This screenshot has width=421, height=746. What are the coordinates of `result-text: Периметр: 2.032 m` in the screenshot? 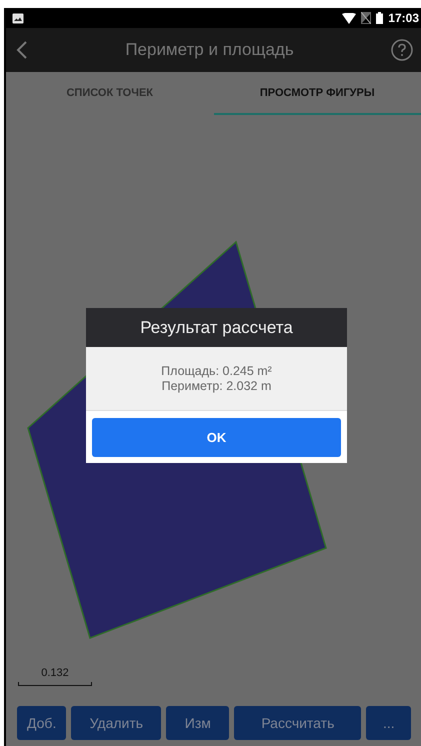 It's located at (217, 386).